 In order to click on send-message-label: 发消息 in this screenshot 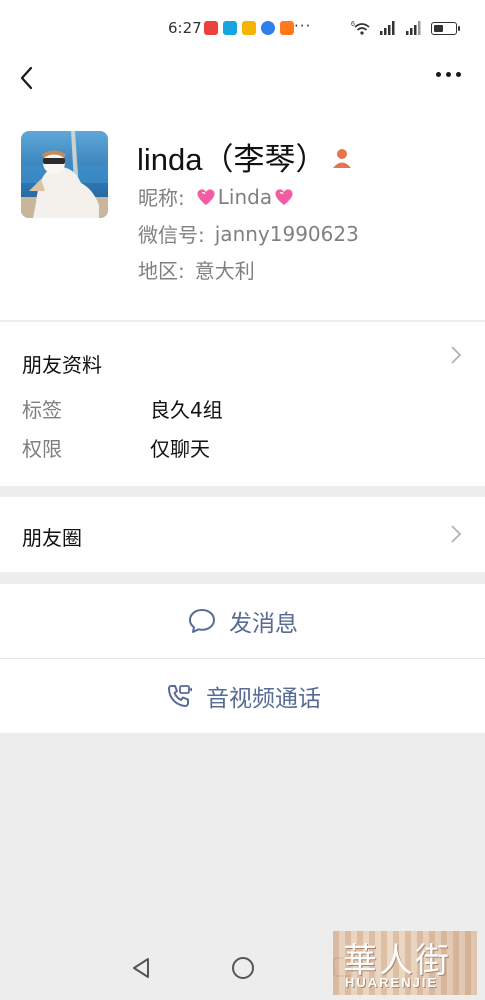, I will do `click(263, 624)`.